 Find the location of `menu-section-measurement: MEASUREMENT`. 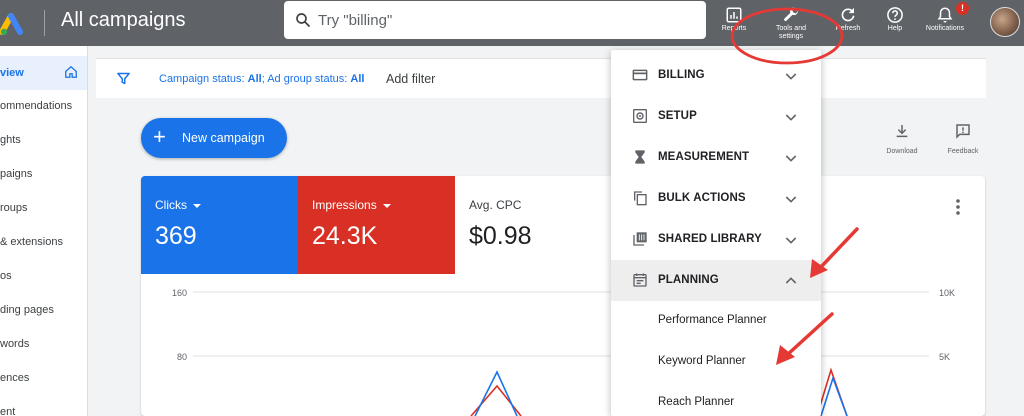

menu-section-measurement: MEASUREMENT is located at coordinates (716, 157).